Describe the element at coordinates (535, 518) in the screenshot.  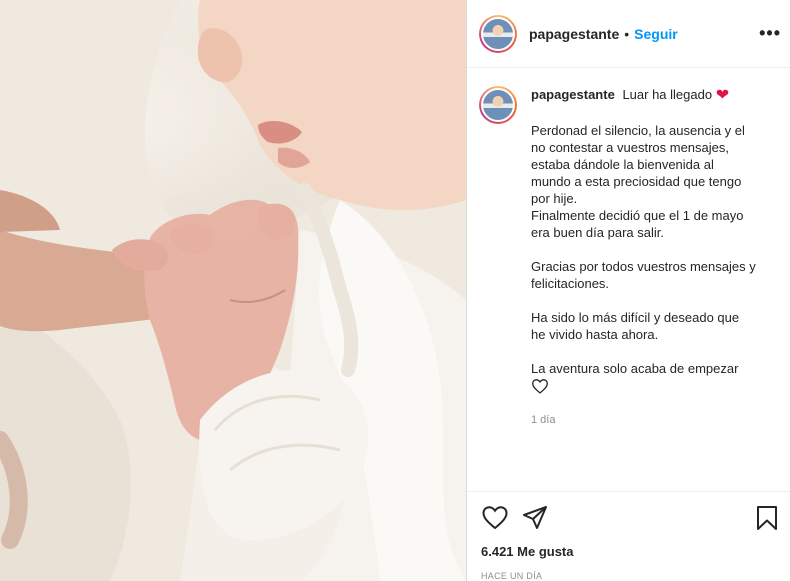
I see `paper-plane-icon` at that location.